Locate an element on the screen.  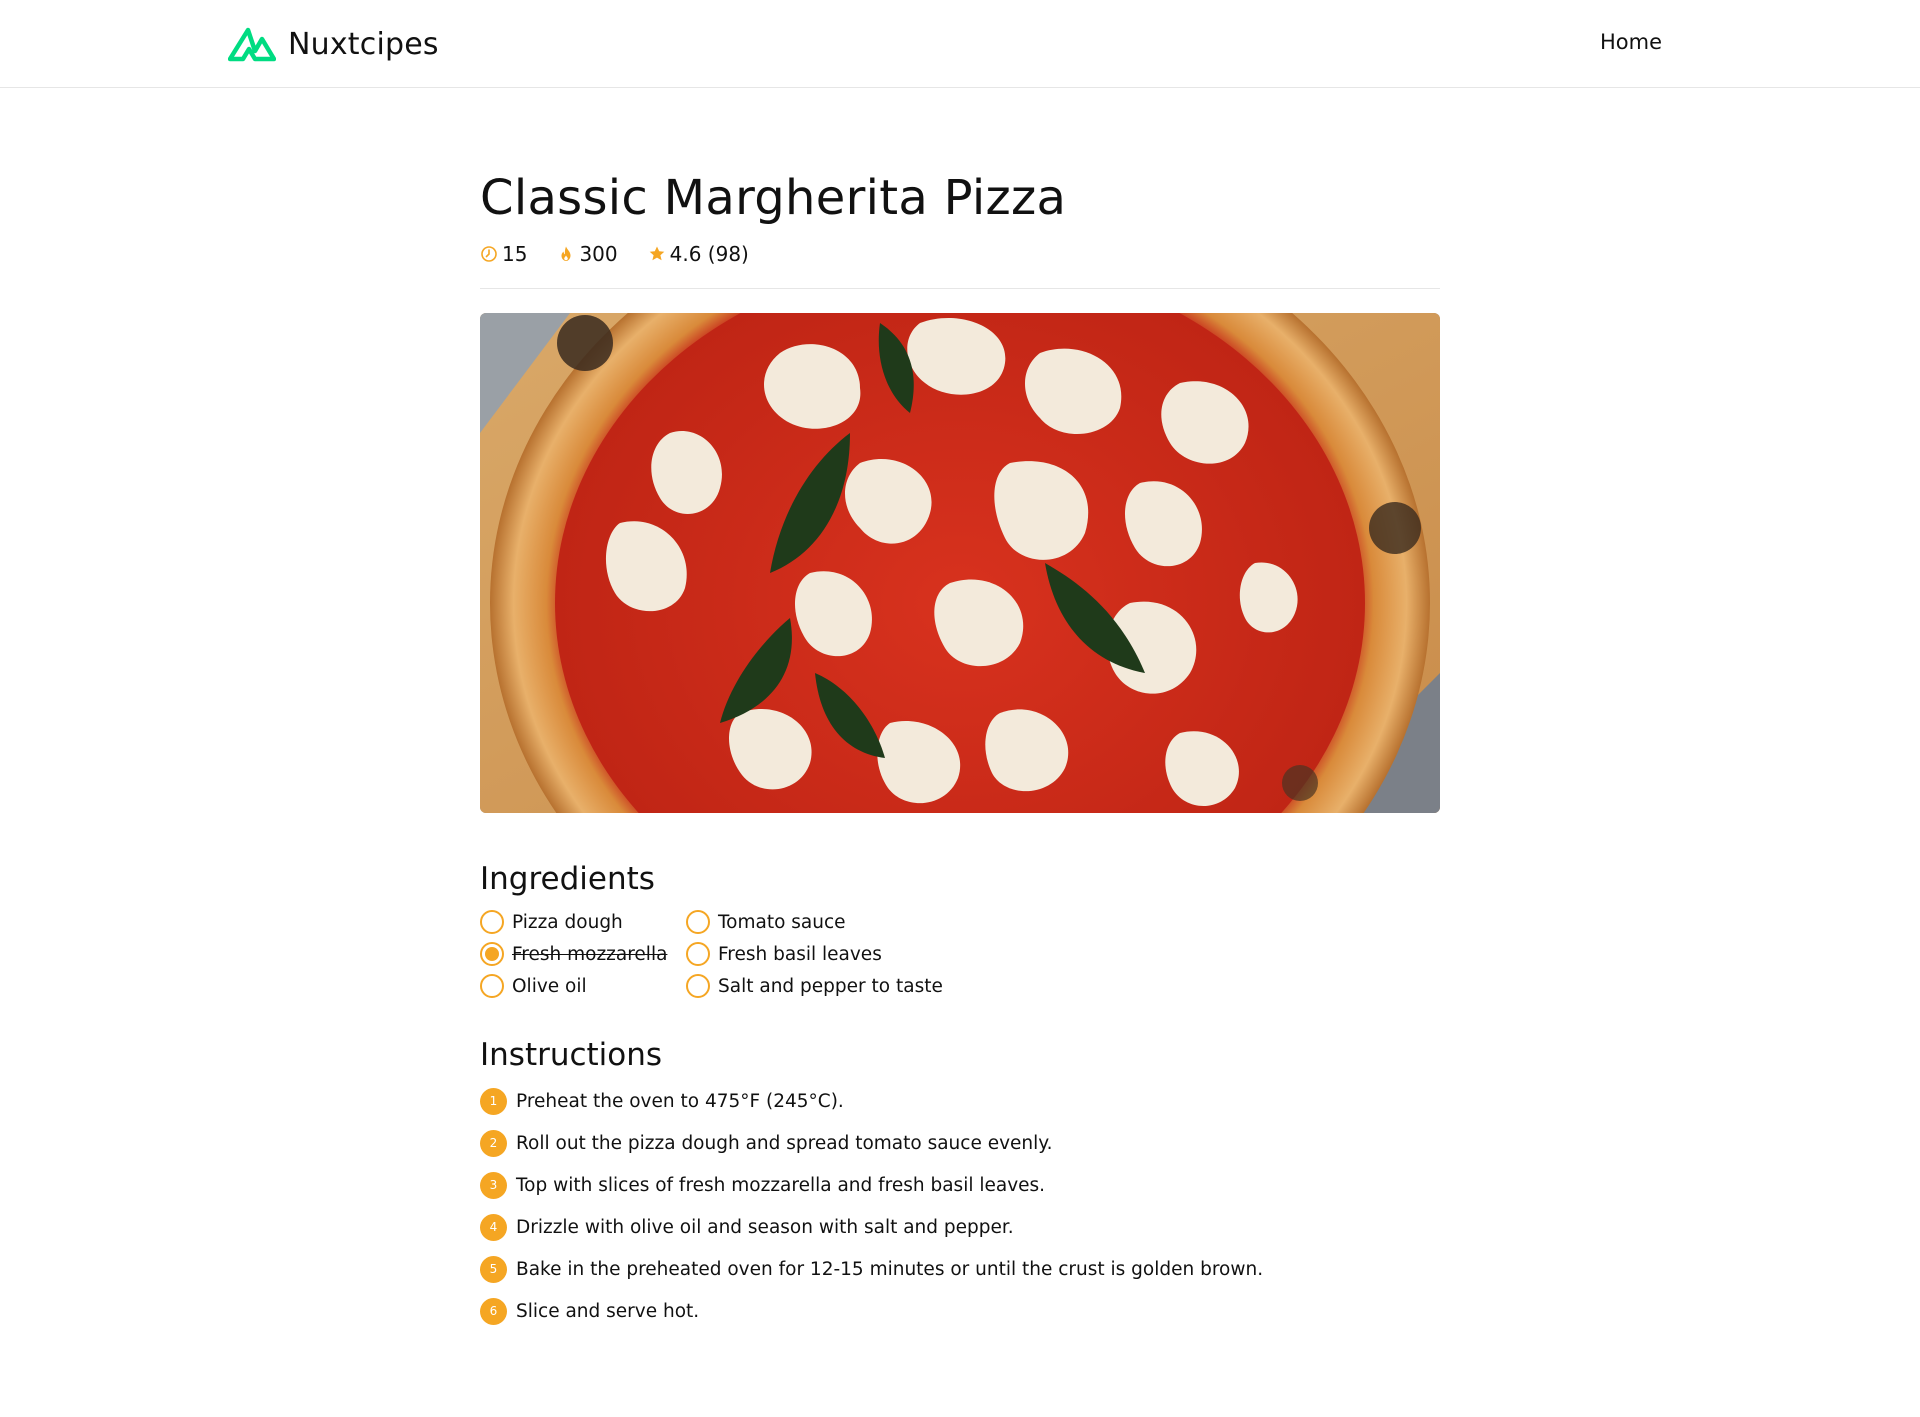
prep-time: 15 is located at coordinates (503, 254).